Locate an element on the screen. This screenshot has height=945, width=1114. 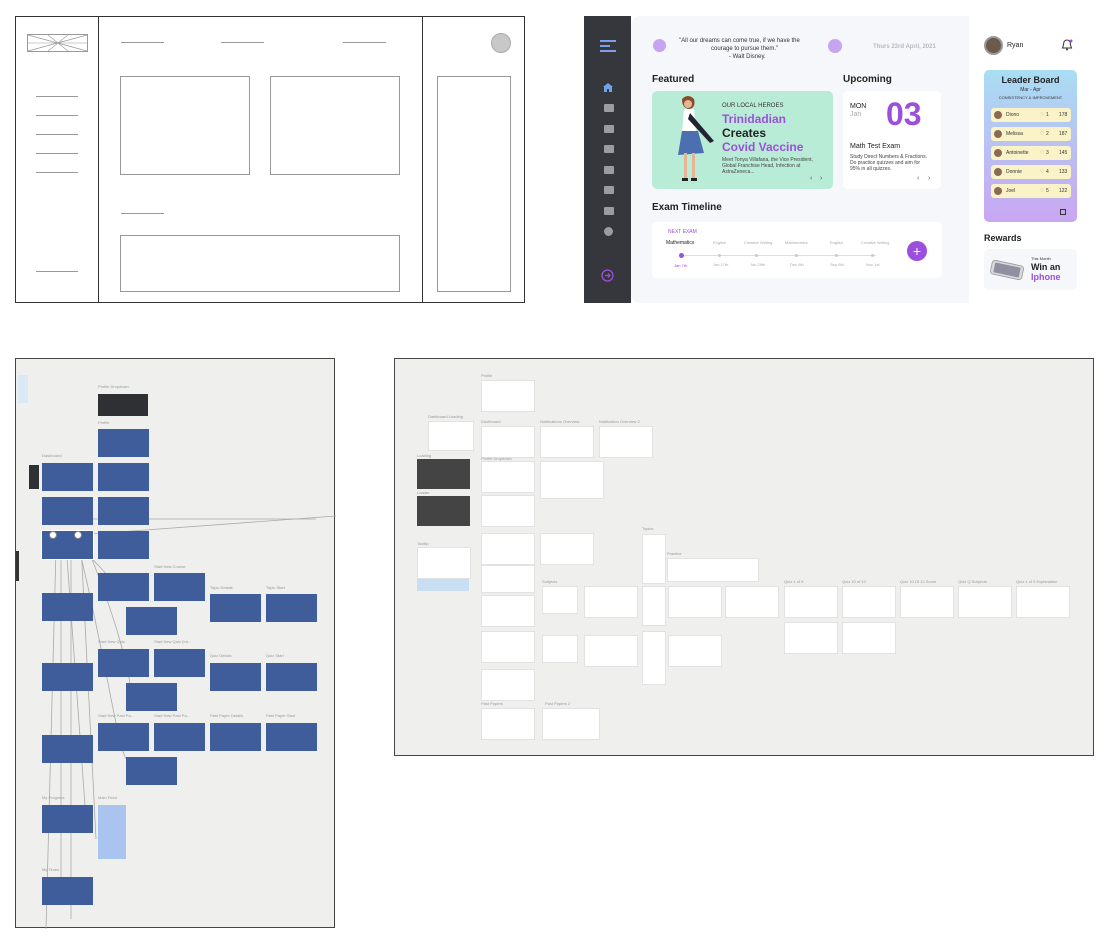
graduation-icon is located at coordinates (609, 211).